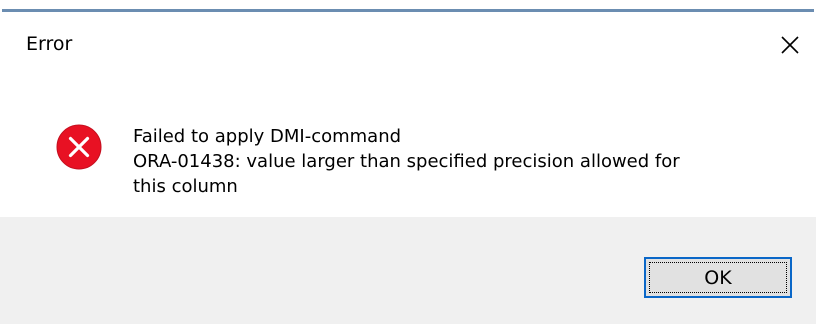  What do you see at coordinates (267, 136) in the screenshot?
I see `message-line-1: Failed to apply DMI-command` at bounding box center [267, 136].